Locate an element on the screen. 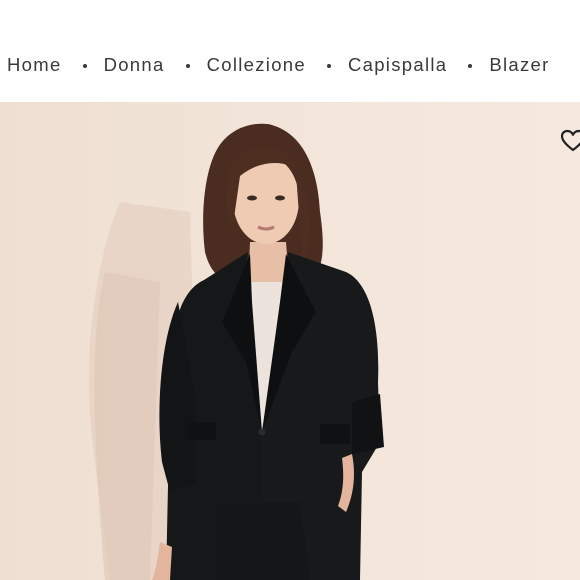 This screenshot has height=580, width=580. breadcrumb-collezione: Collezione is located at coordinates (256, 65).